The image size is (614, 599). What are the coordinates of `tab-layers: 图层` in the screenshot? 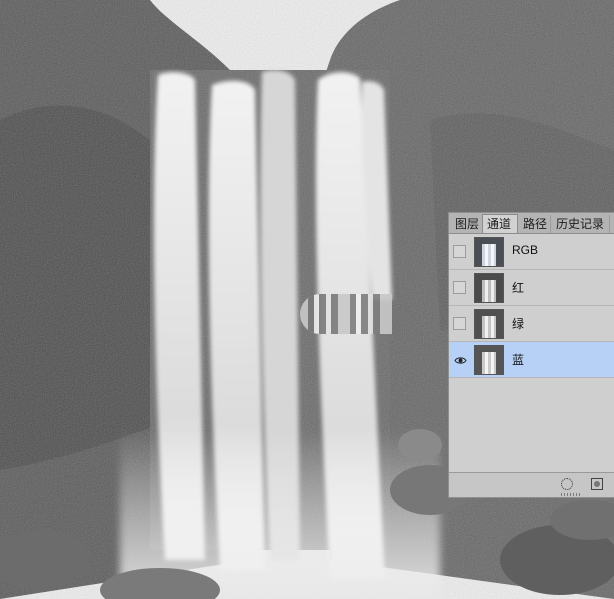 It's located at (467, 224).